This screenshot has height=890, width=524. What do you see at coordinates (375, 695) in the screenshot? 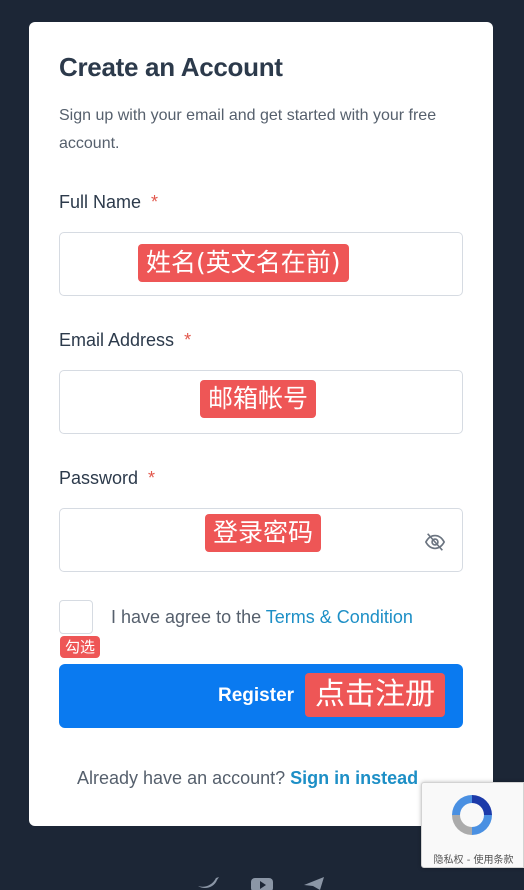
I see `register-annotation: 点击注册` at bounding box center [375, 695].